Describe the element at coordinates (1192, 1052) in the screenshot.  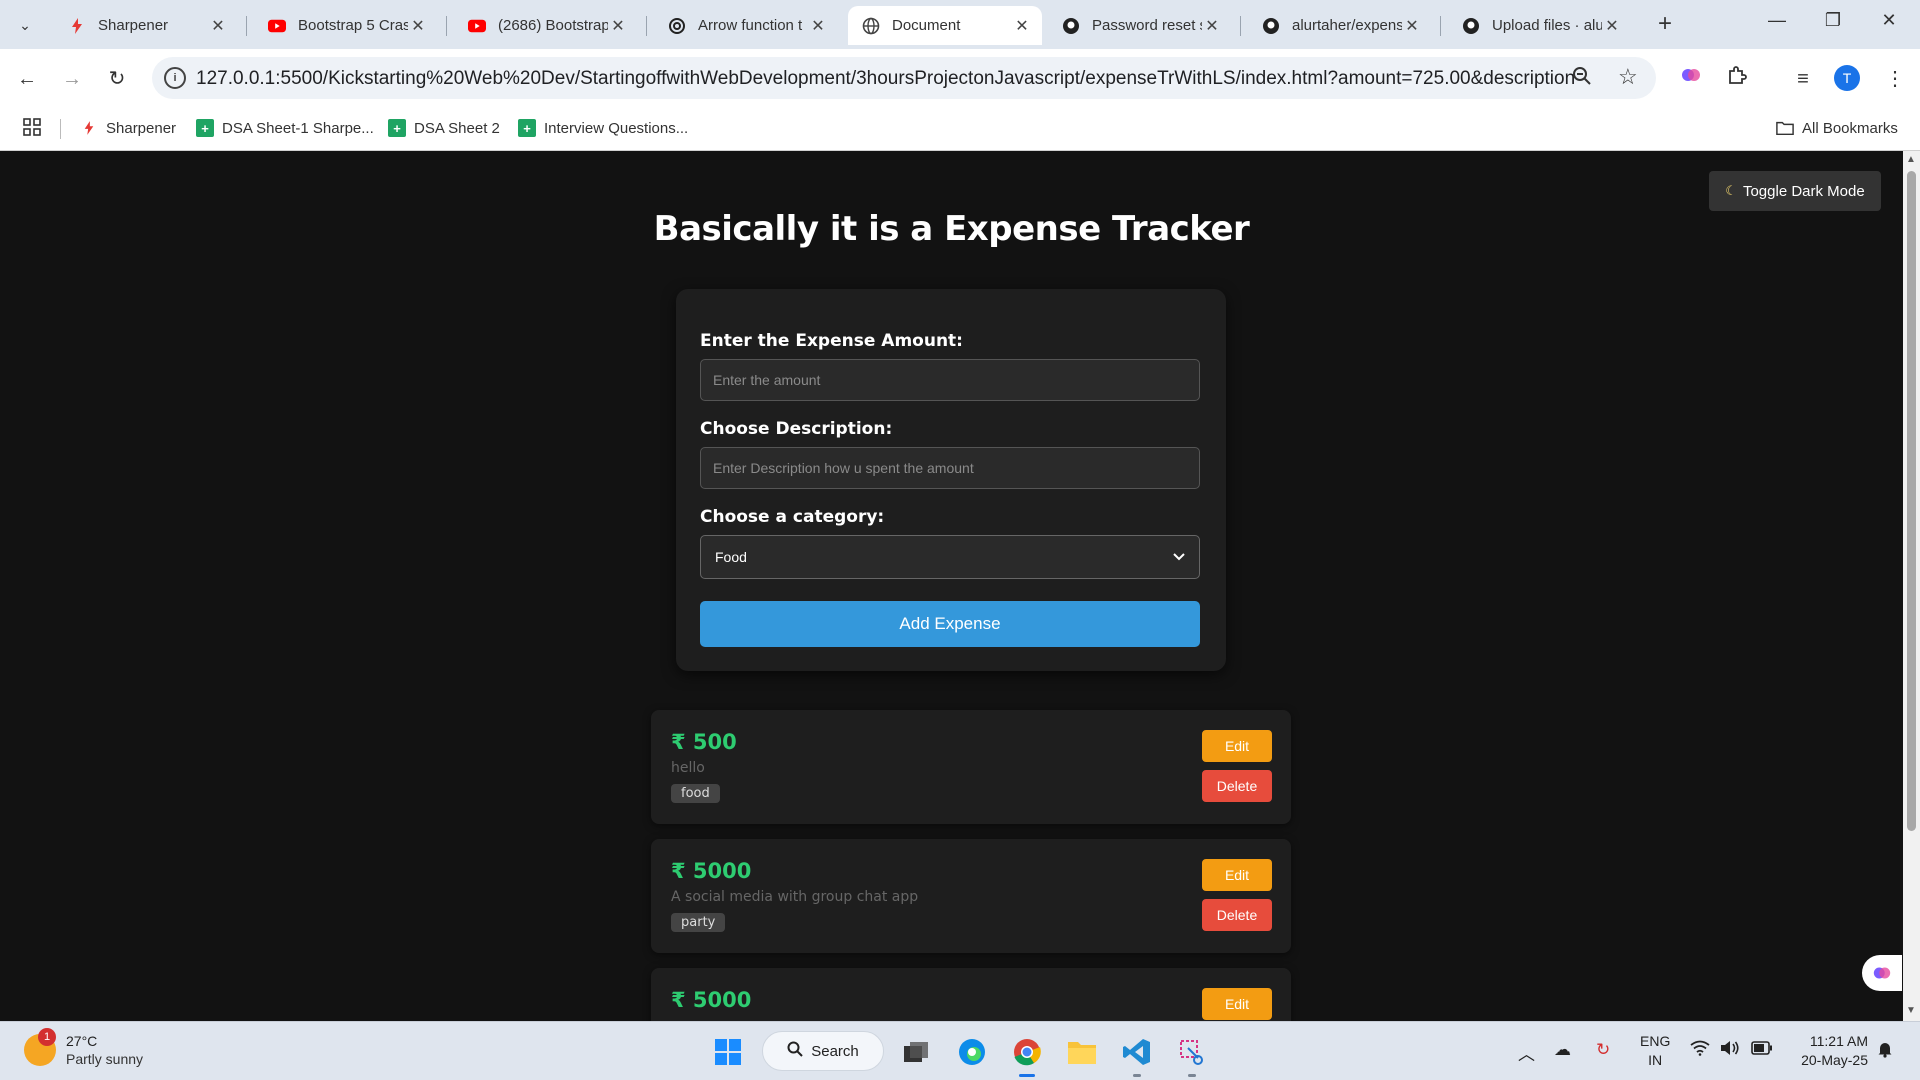
I see `snipping-tool-icon` at that location.